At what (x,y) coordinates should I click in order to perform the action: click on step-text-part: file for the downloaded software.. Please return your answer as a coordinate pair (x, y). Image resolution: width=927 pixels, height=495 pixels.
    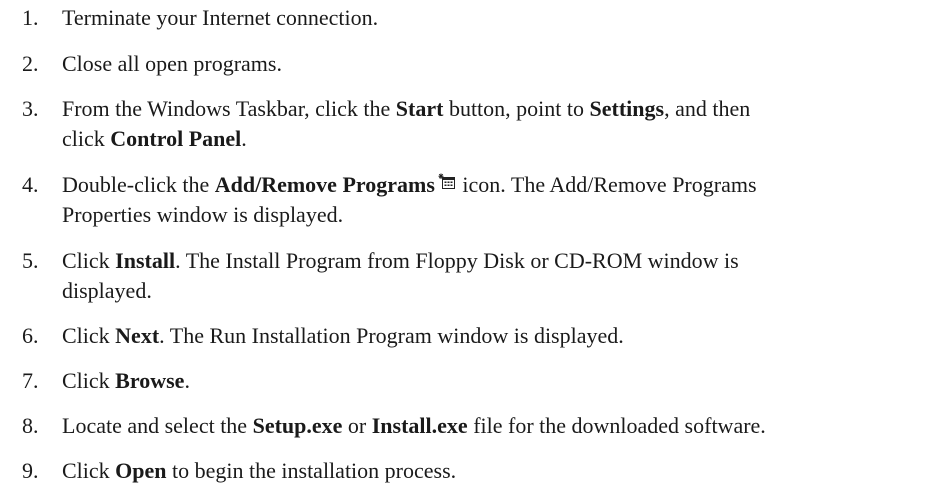
    Looking at the image, I should click on (616, 425).